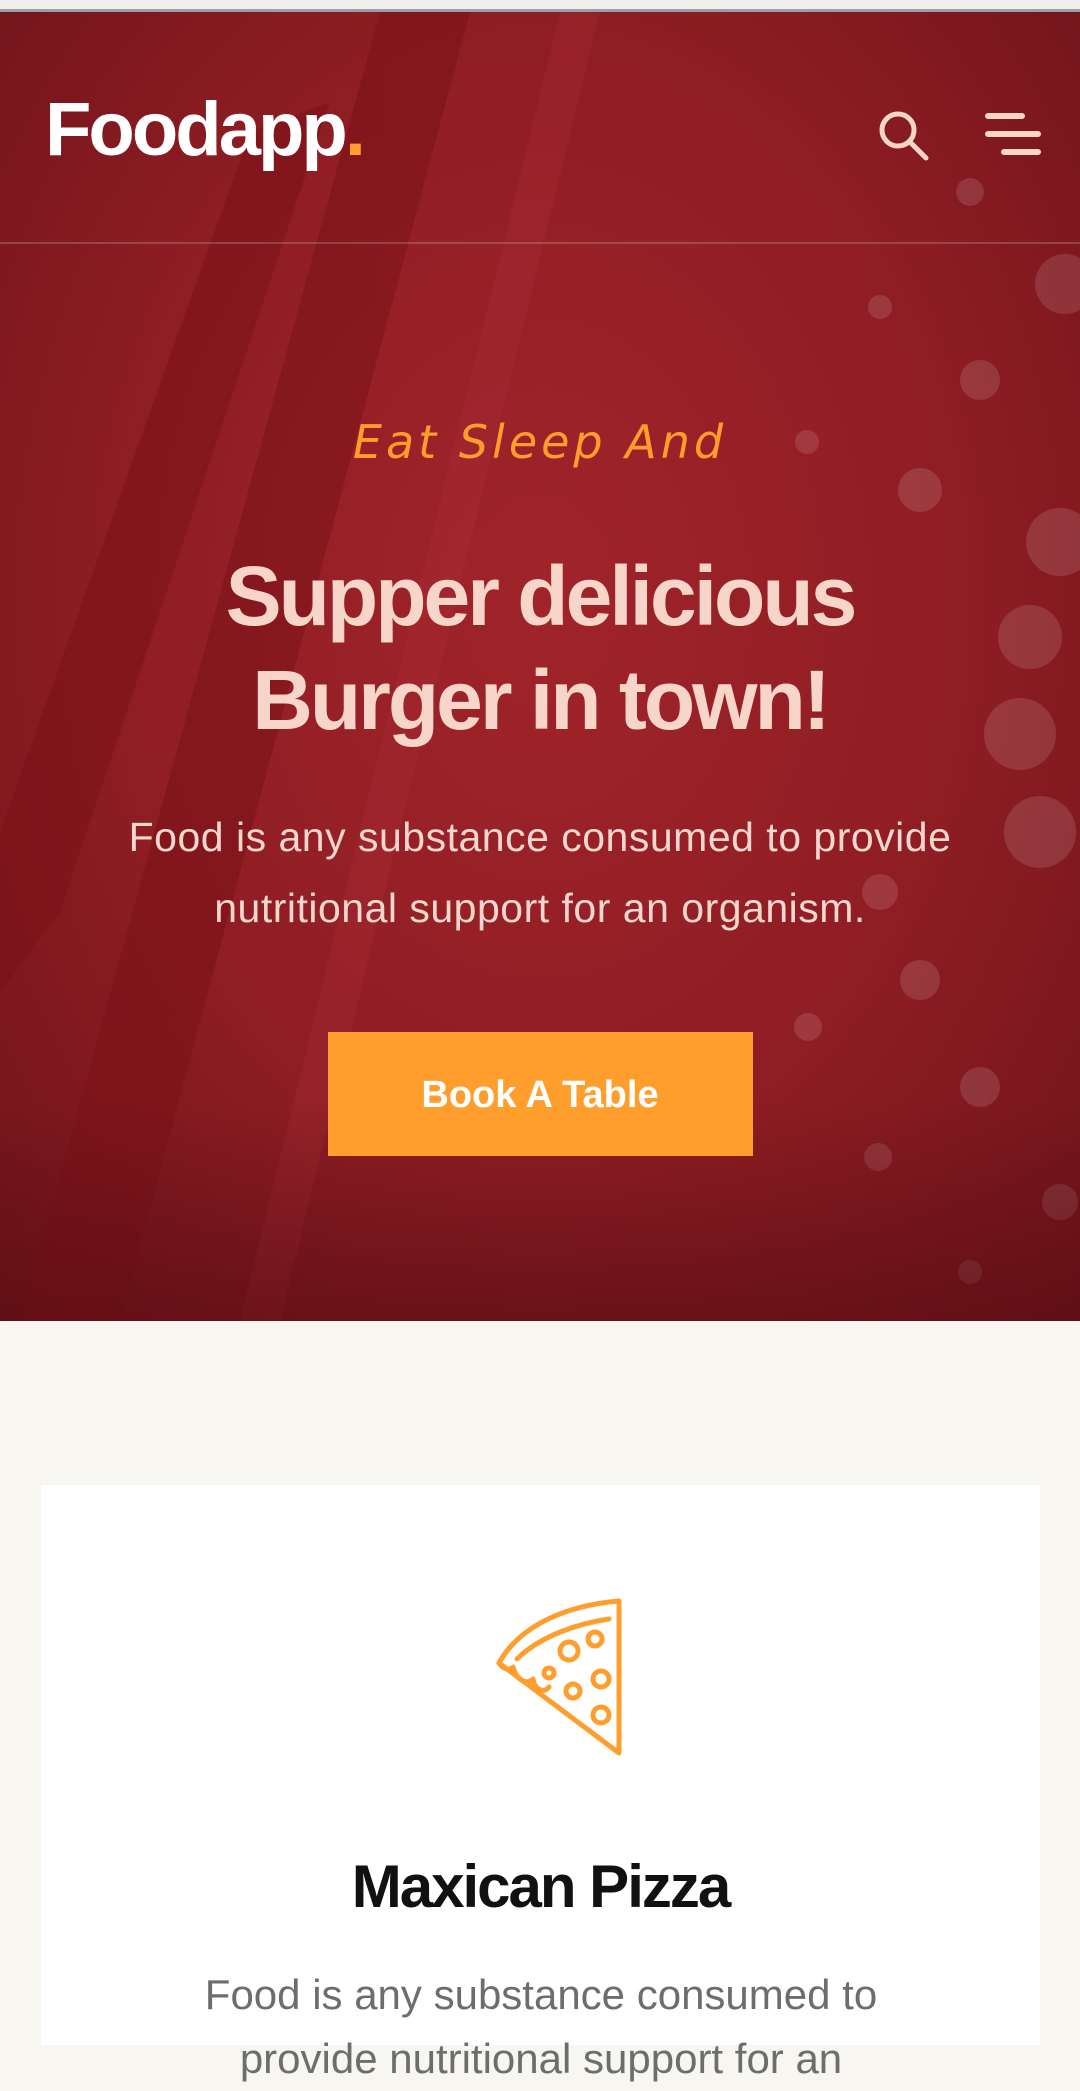 Image resolution: width=1080 pixels, height=2091 pixels. What do you see at coordinates (540, 1094) in the screenshot?
I see `book-a-table-button: Book A Table` at bounding box center [540, 1094].